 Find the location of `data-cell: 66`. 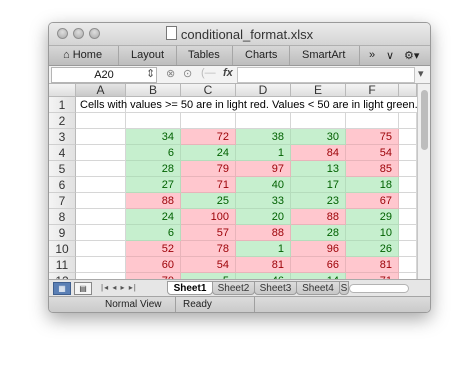

data-cell: 66 is located at coordinates (318, 265).